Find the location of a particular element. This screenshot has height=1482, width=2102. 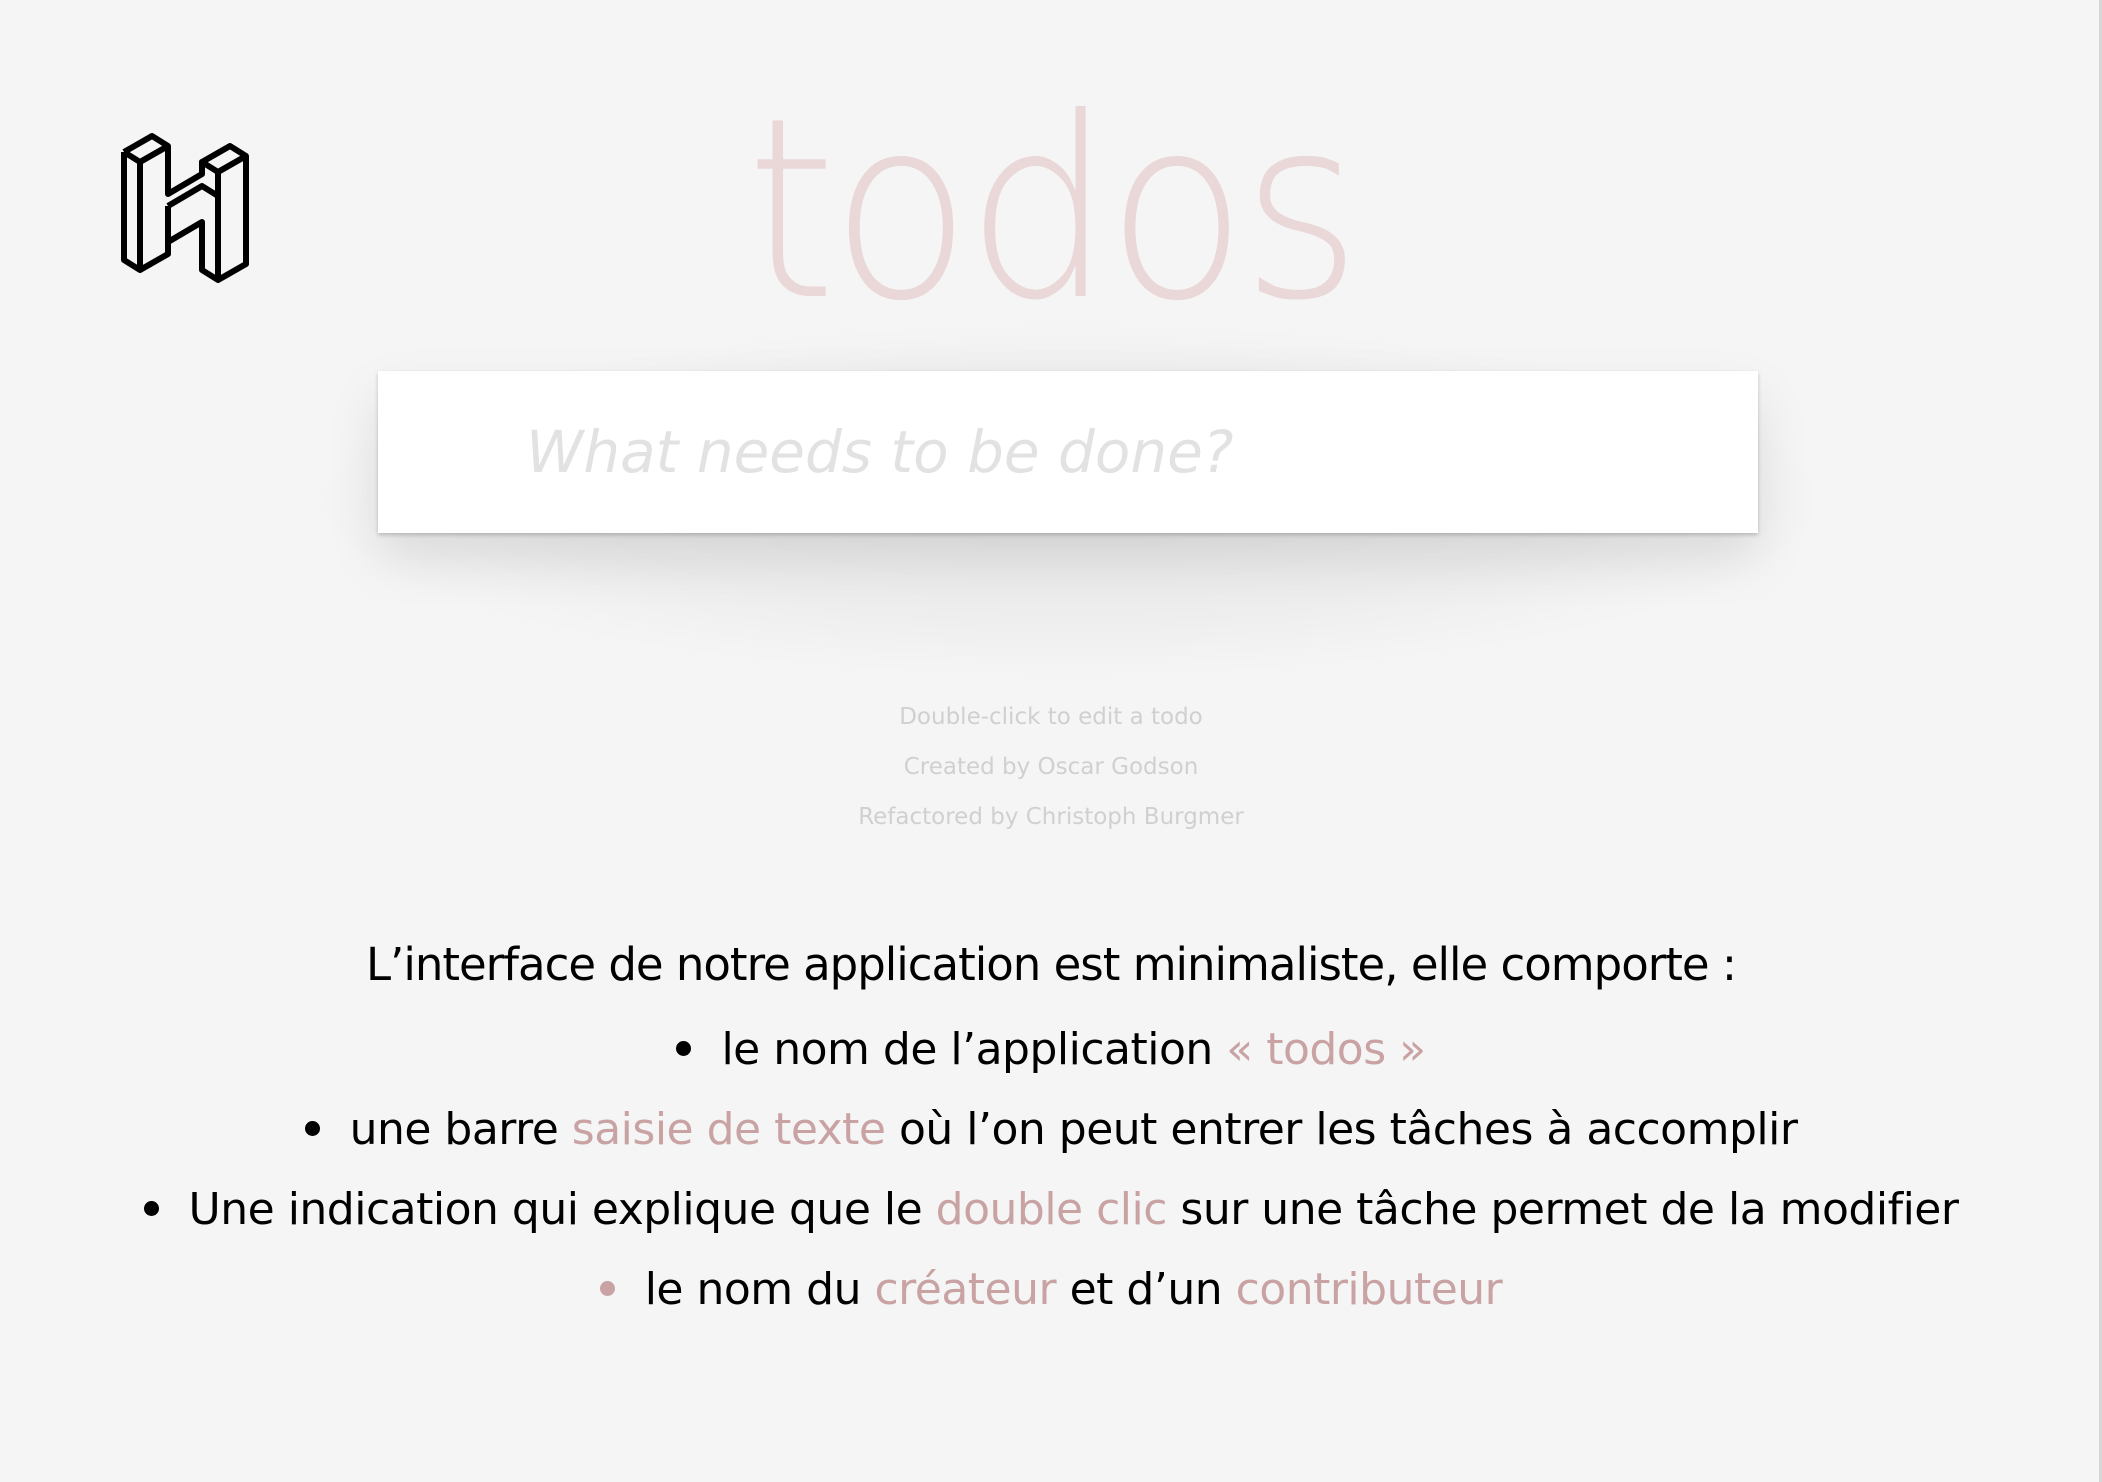

app-title: todos is located at coordinates (1053, 209).